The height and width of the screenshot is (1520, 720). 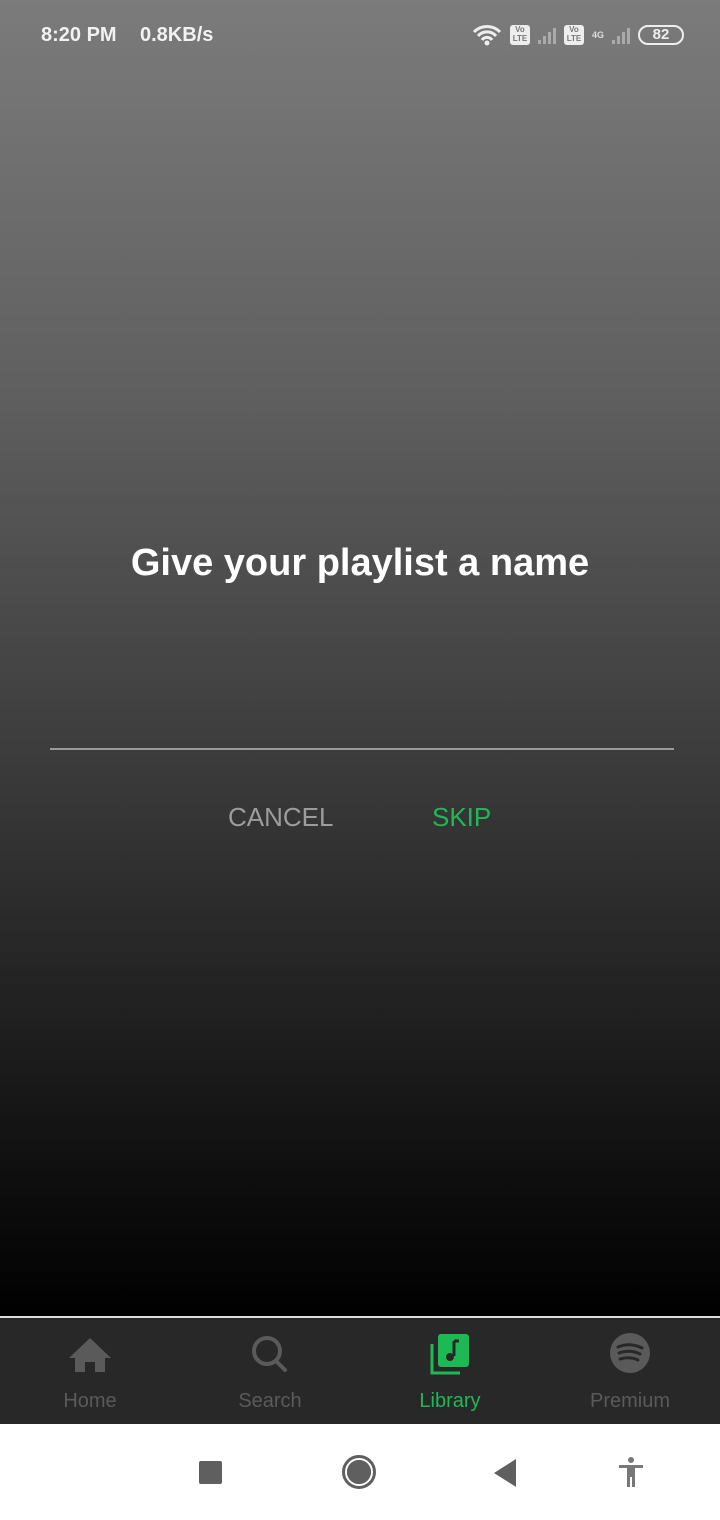 I want to click on search-icon, so click(x=269, y=1354).